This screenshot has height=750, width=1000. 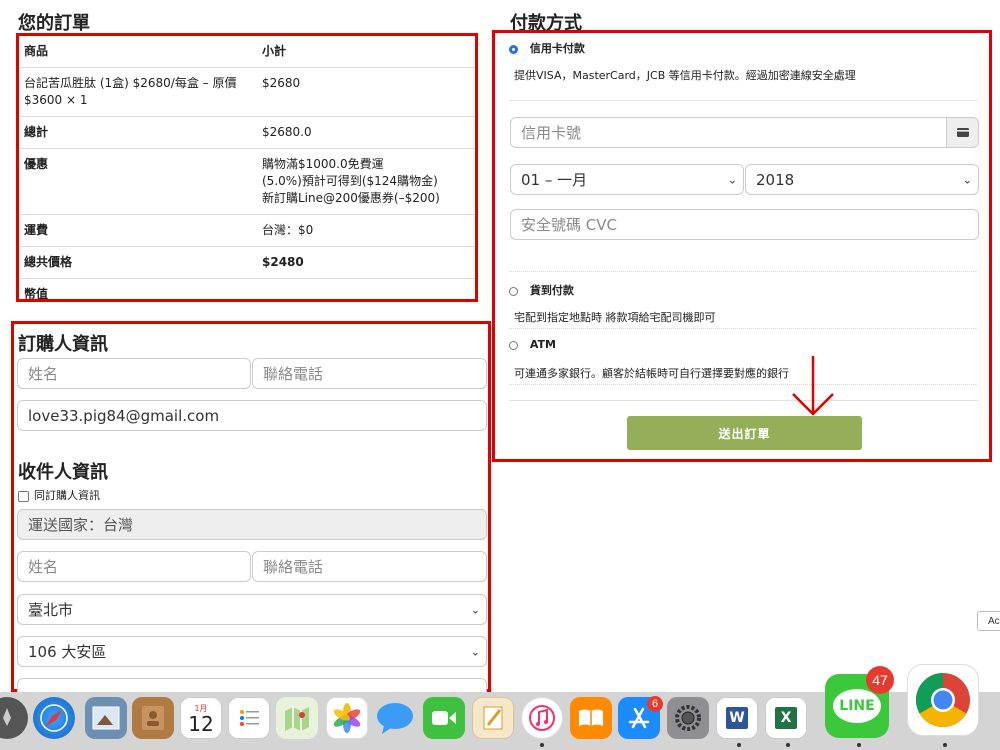 I want to click on safari-icon, so click(x=54, y=718).